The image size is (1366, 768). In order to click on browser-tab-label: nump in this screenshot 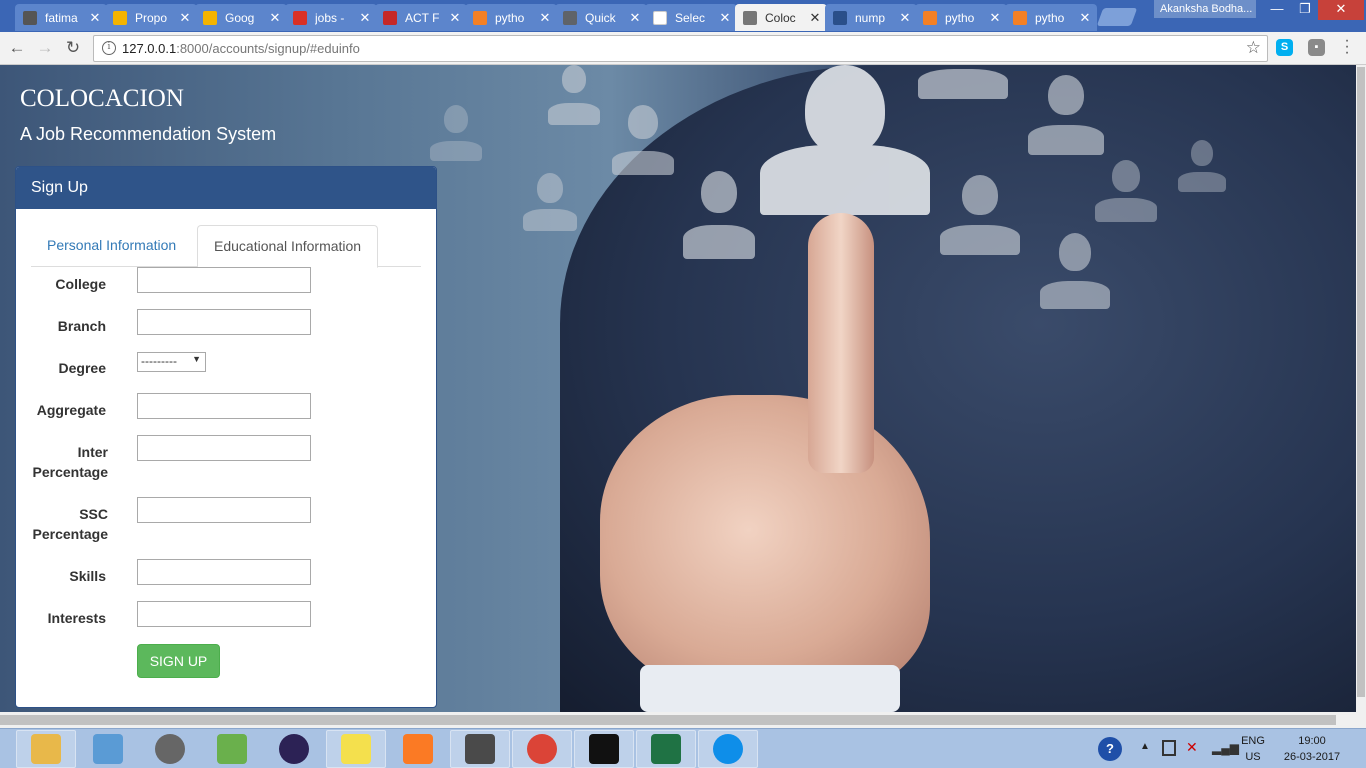, I will do `click(870, 17)`.